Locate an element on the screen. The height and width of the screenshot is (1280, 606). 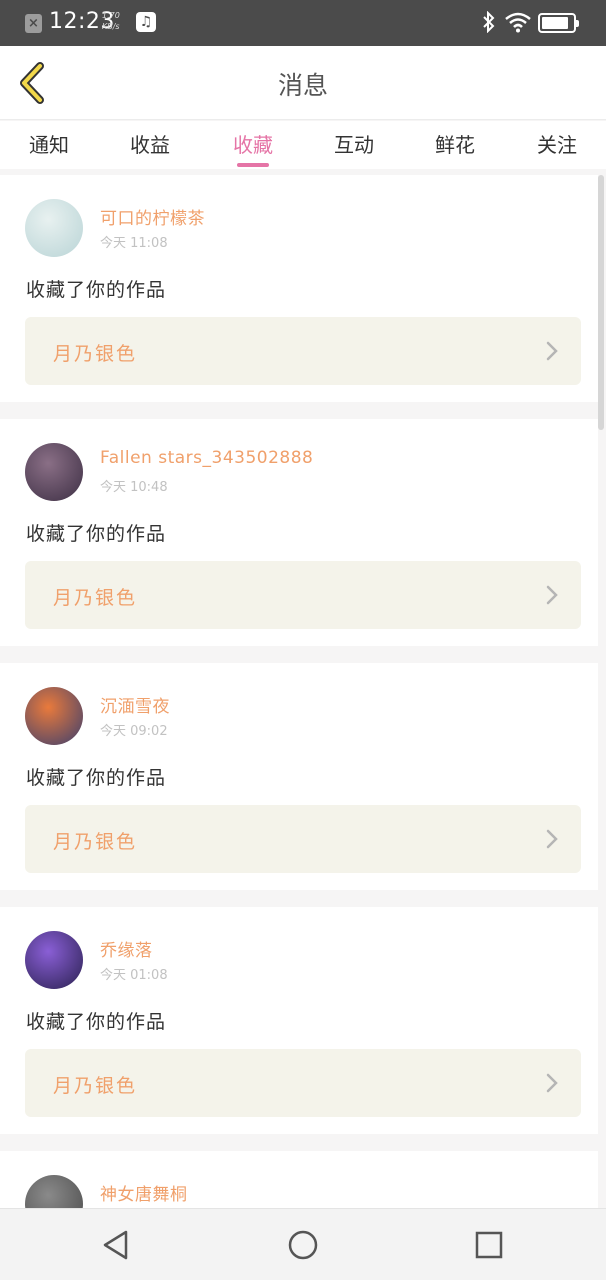
timestamp: 今天 01:08 is located at coordinates (134, 975).